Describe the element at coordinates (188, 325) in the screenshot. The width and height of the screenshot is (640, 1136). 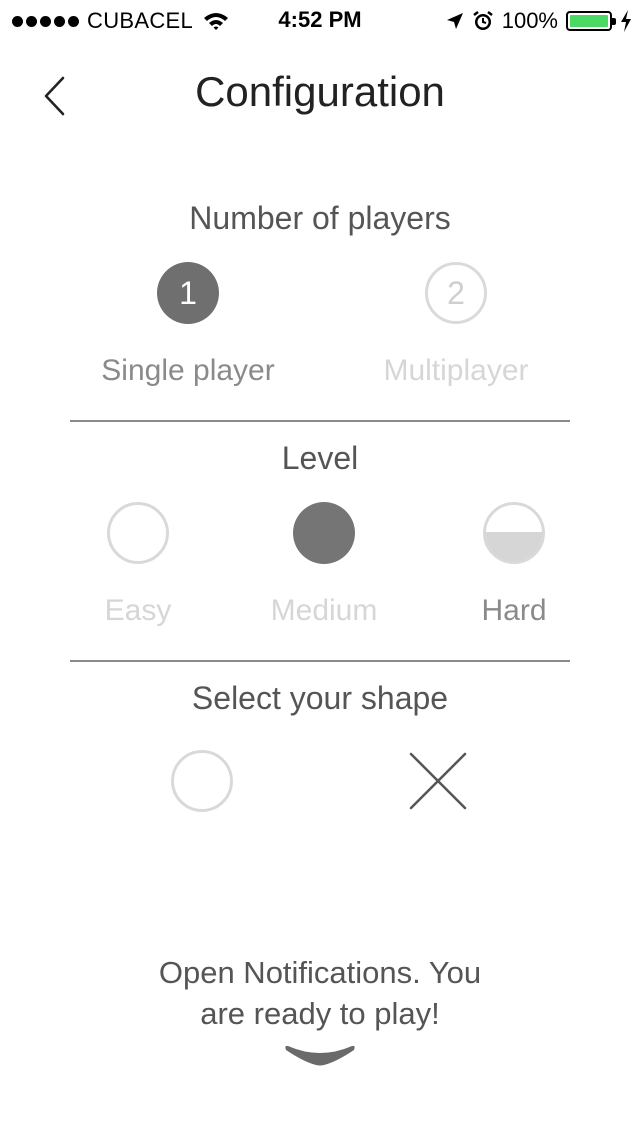
I see `single-player-option: 1 Single player` at that location.